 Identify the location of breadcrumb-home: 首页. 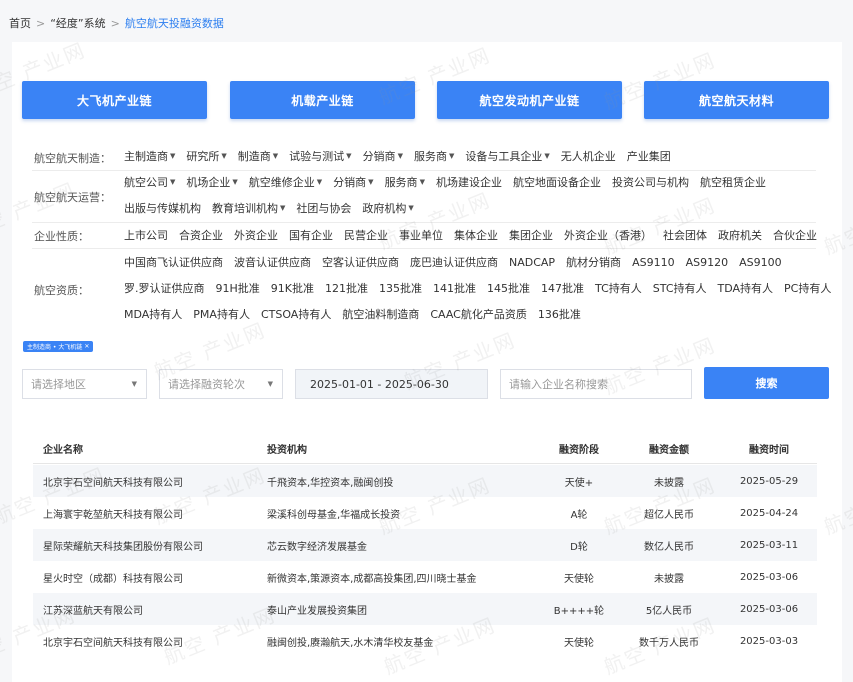
(20, 23).